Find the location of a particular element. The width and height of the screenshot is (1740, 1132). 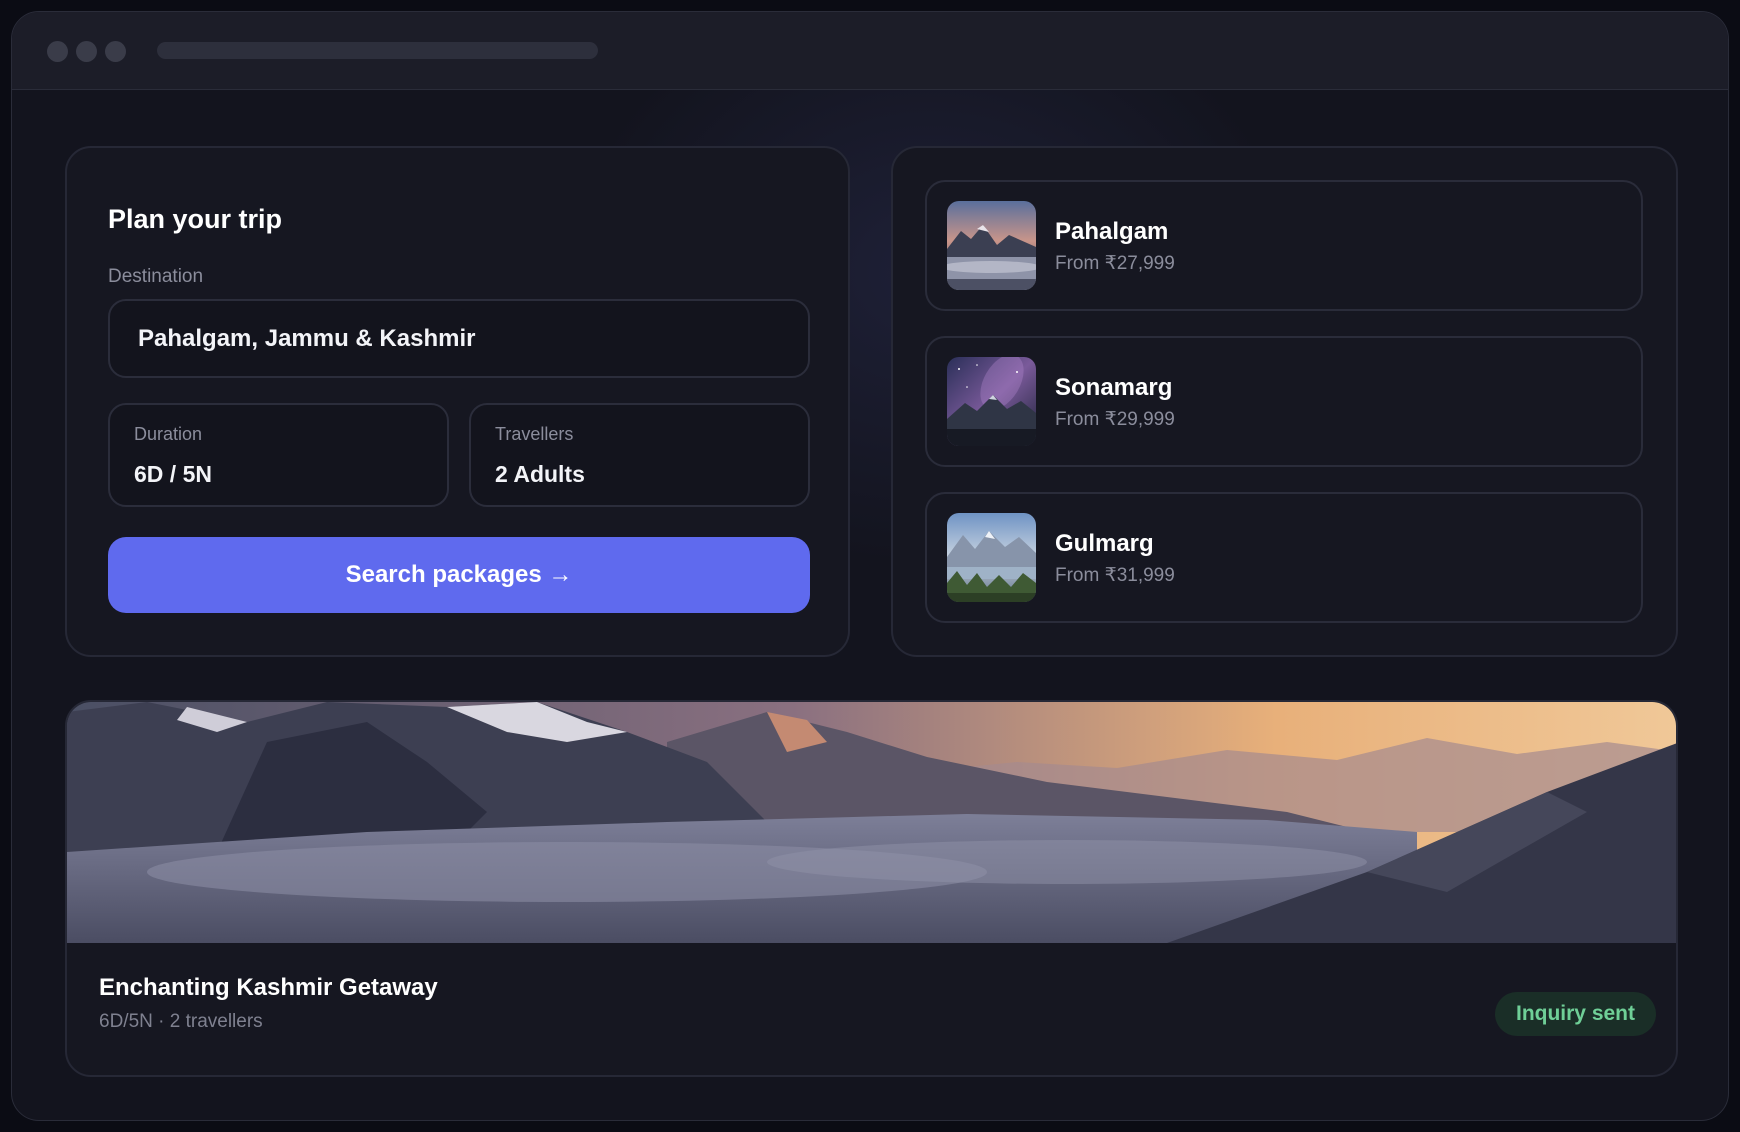

destination-label: Destination is located at coordinates (156, 276).